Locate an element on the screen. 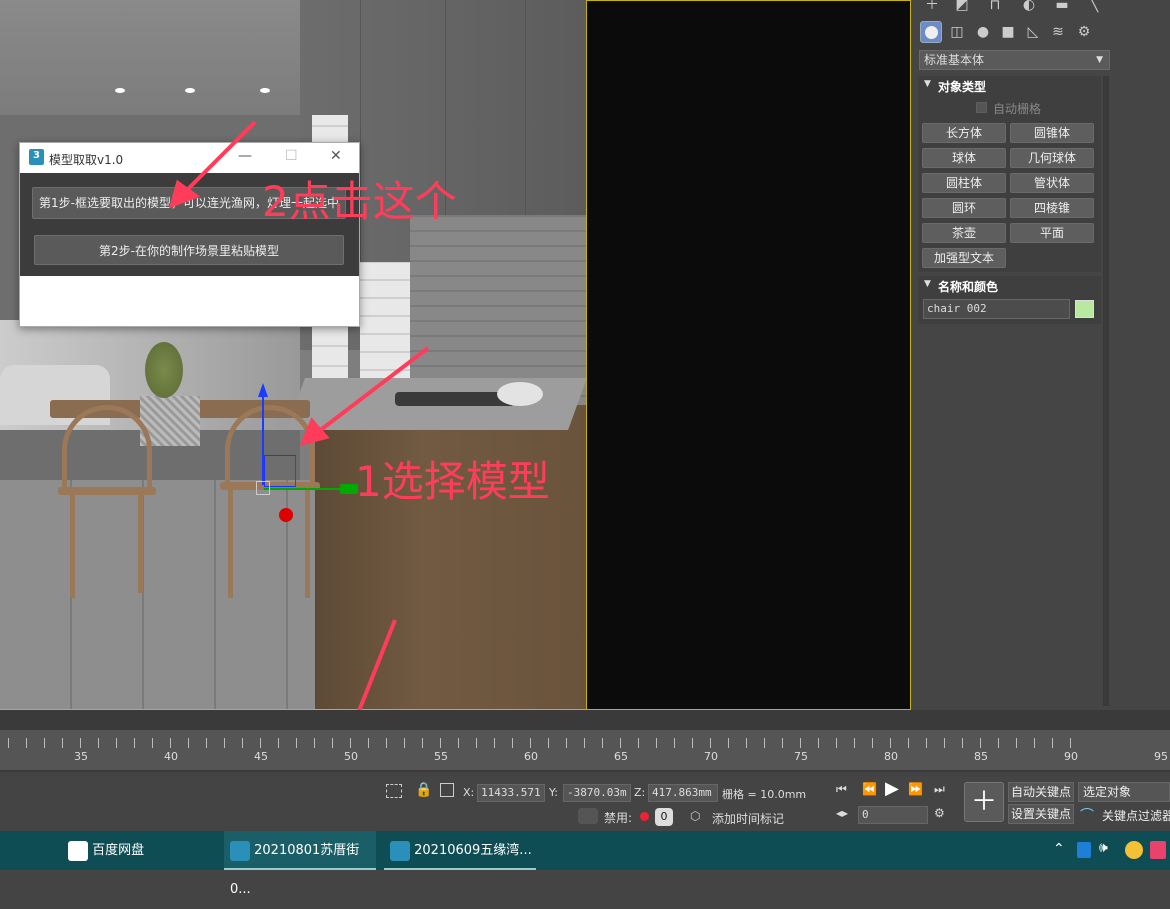 The width and height of the screenshot is (1170, 909). go-to-end-icon: ⏭ is located at coordinates (939, 789).